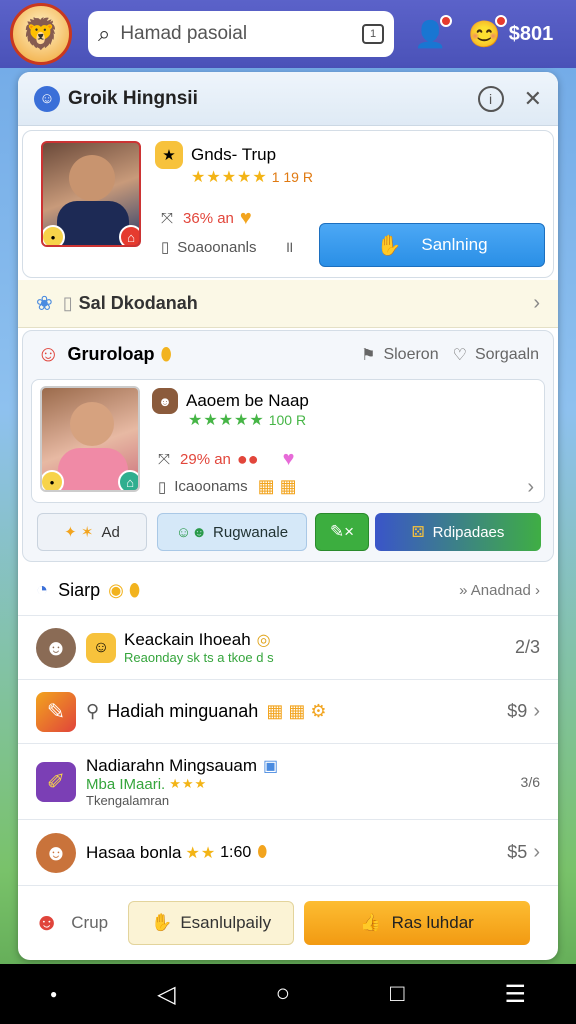 The width and height of the screenshot is (576, 1024). What do you see at coordinates (487, 32) in the screenshot?
I see `smiley-icon: 😊` at bounding box center [487, 32].